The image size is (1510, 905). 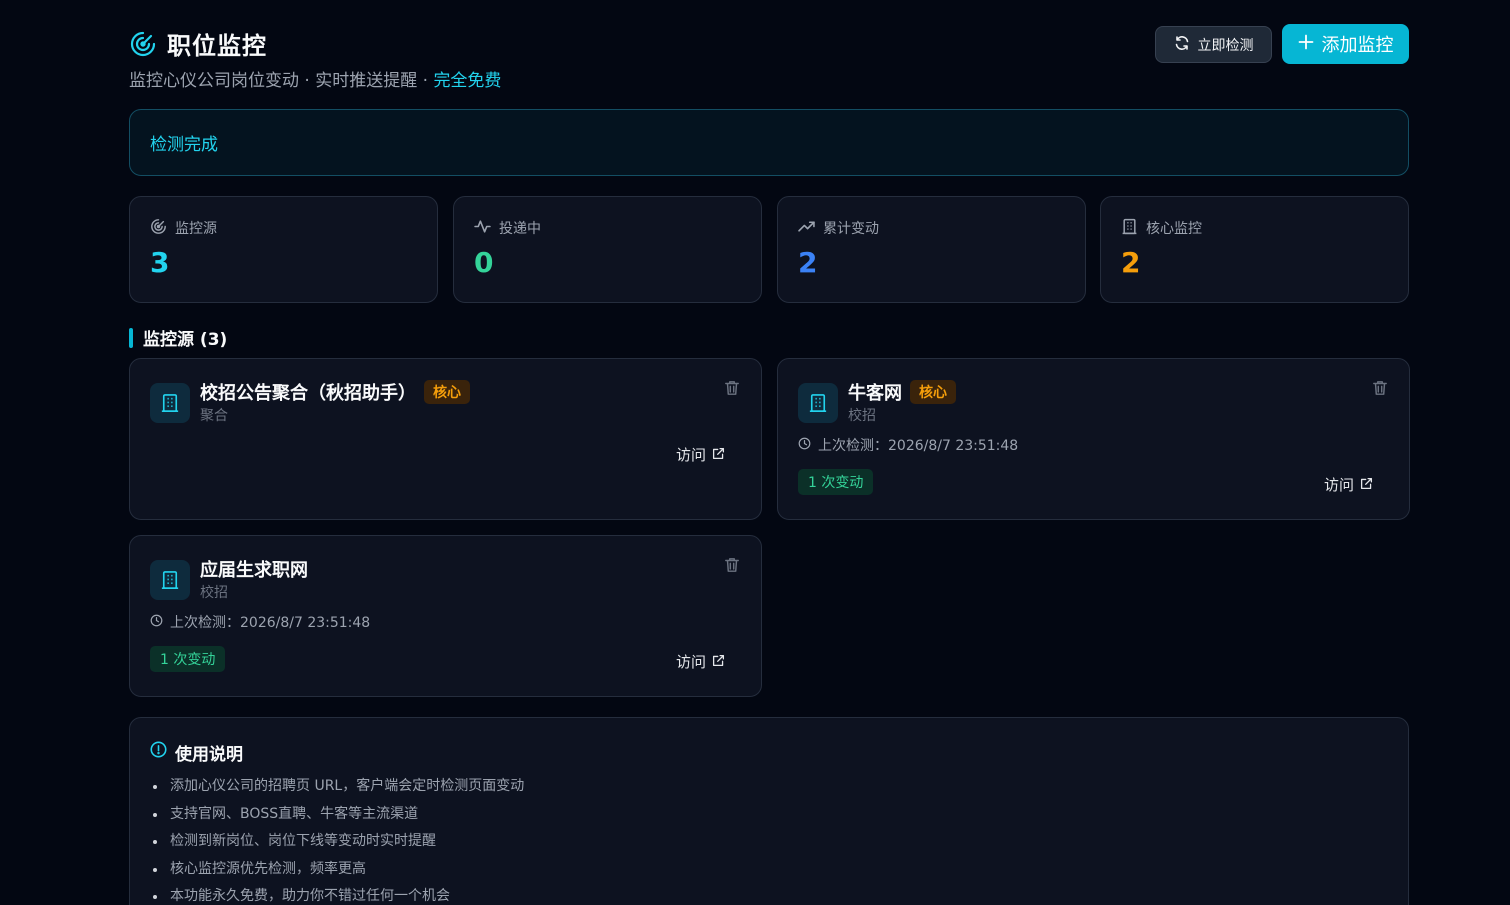 What do you see at coordinates (281, 81) in the screenshot?
I see `subtitle-text: 监控心仪公司岗位变动 · 实时推送提醒 ·` at bounding box center [281, 81].